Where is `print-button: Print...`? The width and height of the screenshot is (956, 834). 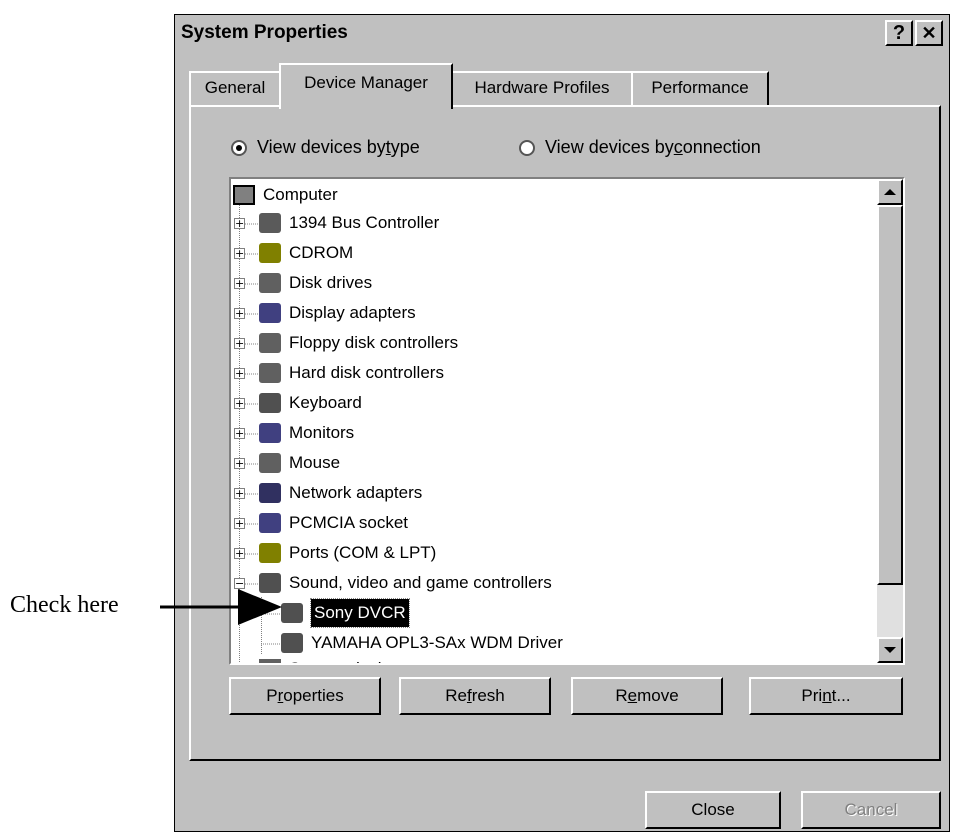 print-button: Print... is located at coordinates (826, 696).